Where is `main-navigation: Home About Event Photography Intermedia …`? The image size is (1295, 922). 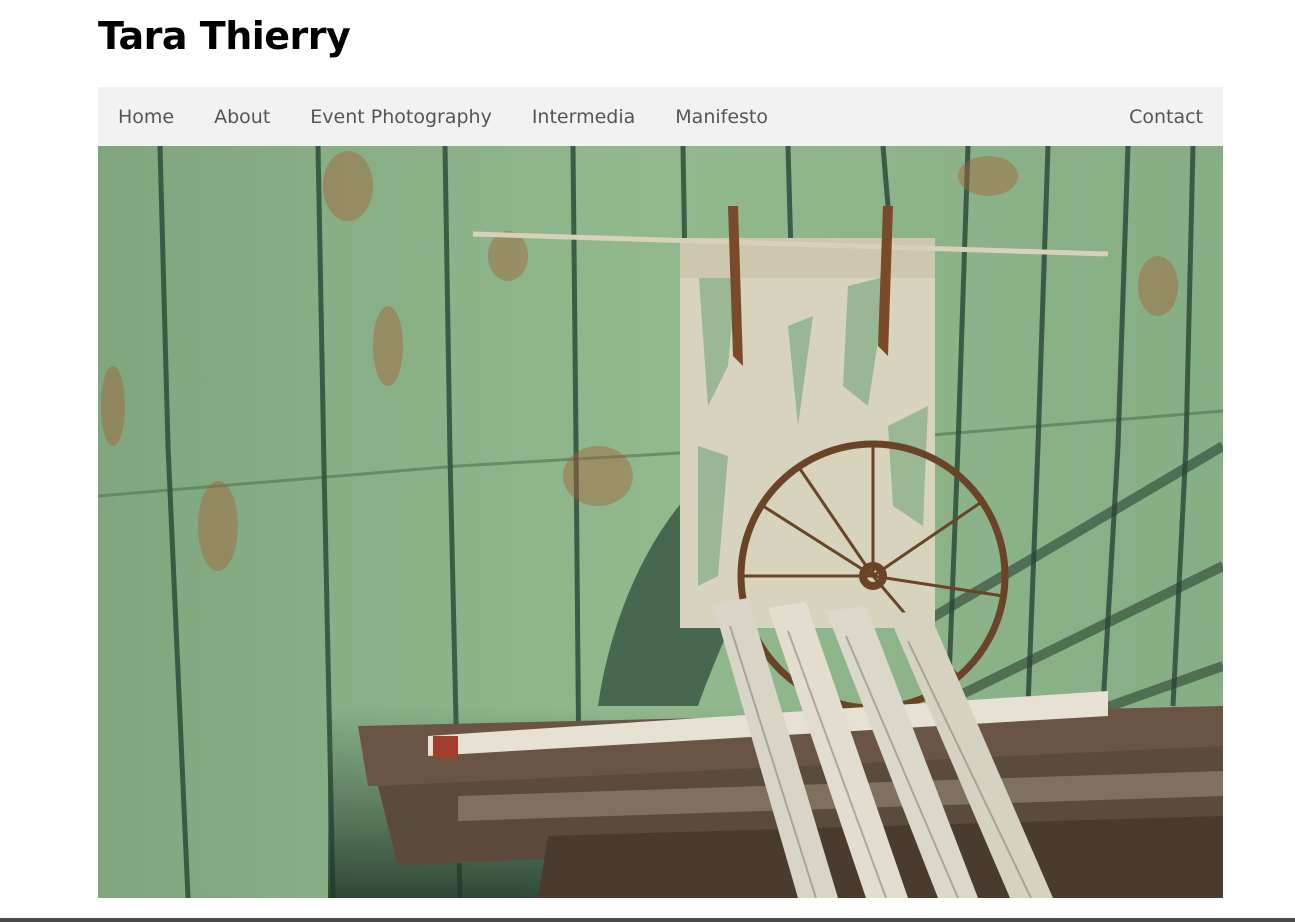 main-navigation: Home About Event Photography Intermedia … is located at coordinates (660, 116).